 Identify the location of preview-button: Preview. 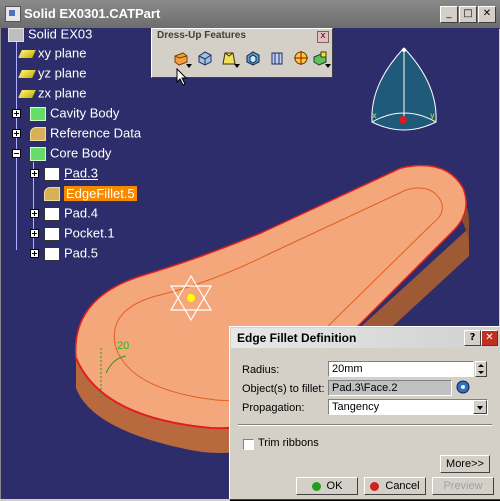
(463, 486).